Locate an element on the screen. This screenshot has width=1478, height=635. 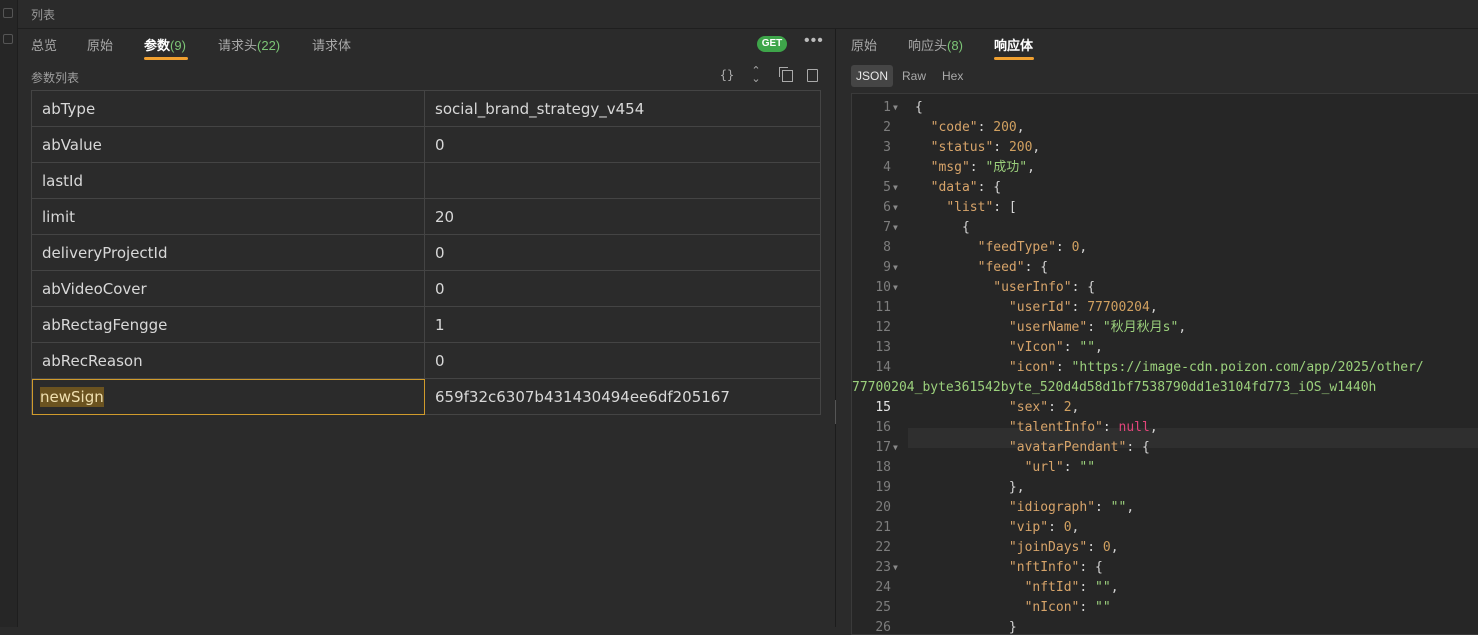
tab-request-headers: 请求头(22) is located at coordinates (249, 44).